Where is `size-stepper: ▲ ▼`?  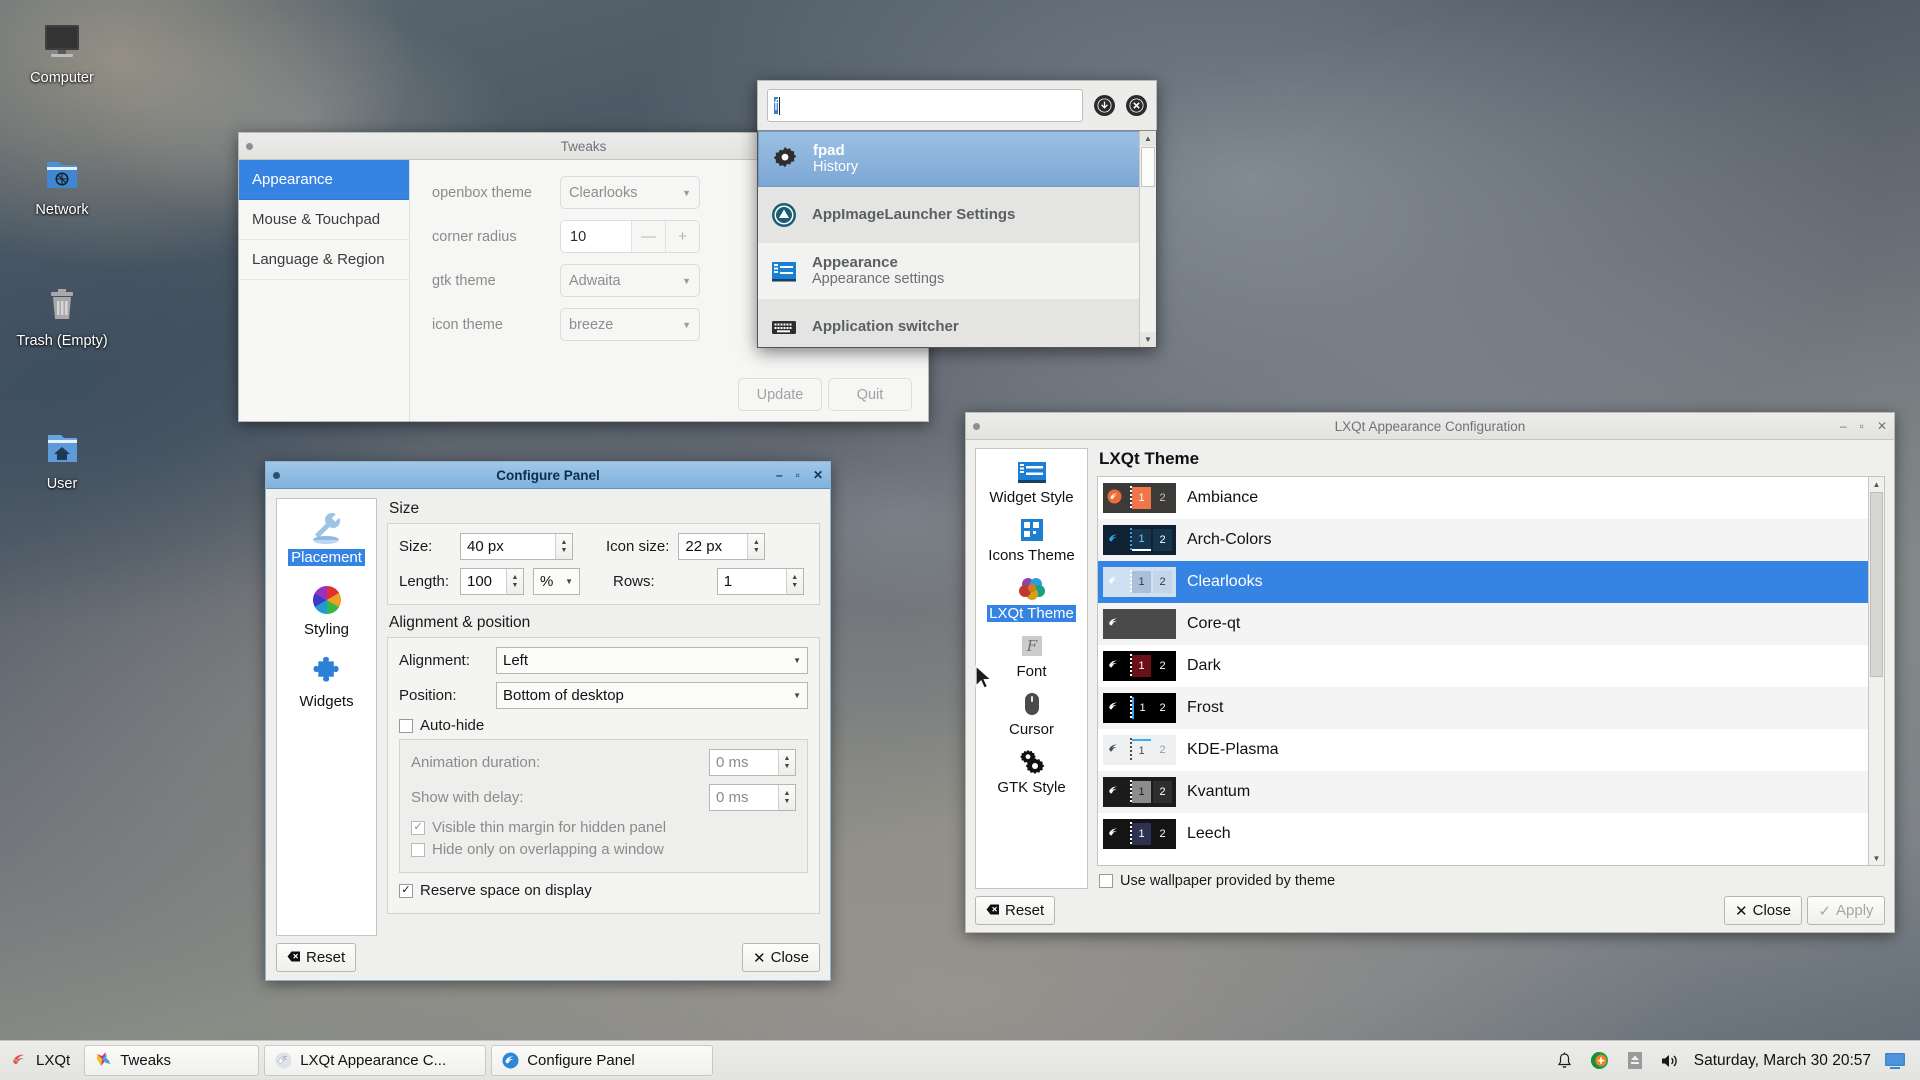 size-stepper: ▲ ▼ is located at coordinates (563, 546).